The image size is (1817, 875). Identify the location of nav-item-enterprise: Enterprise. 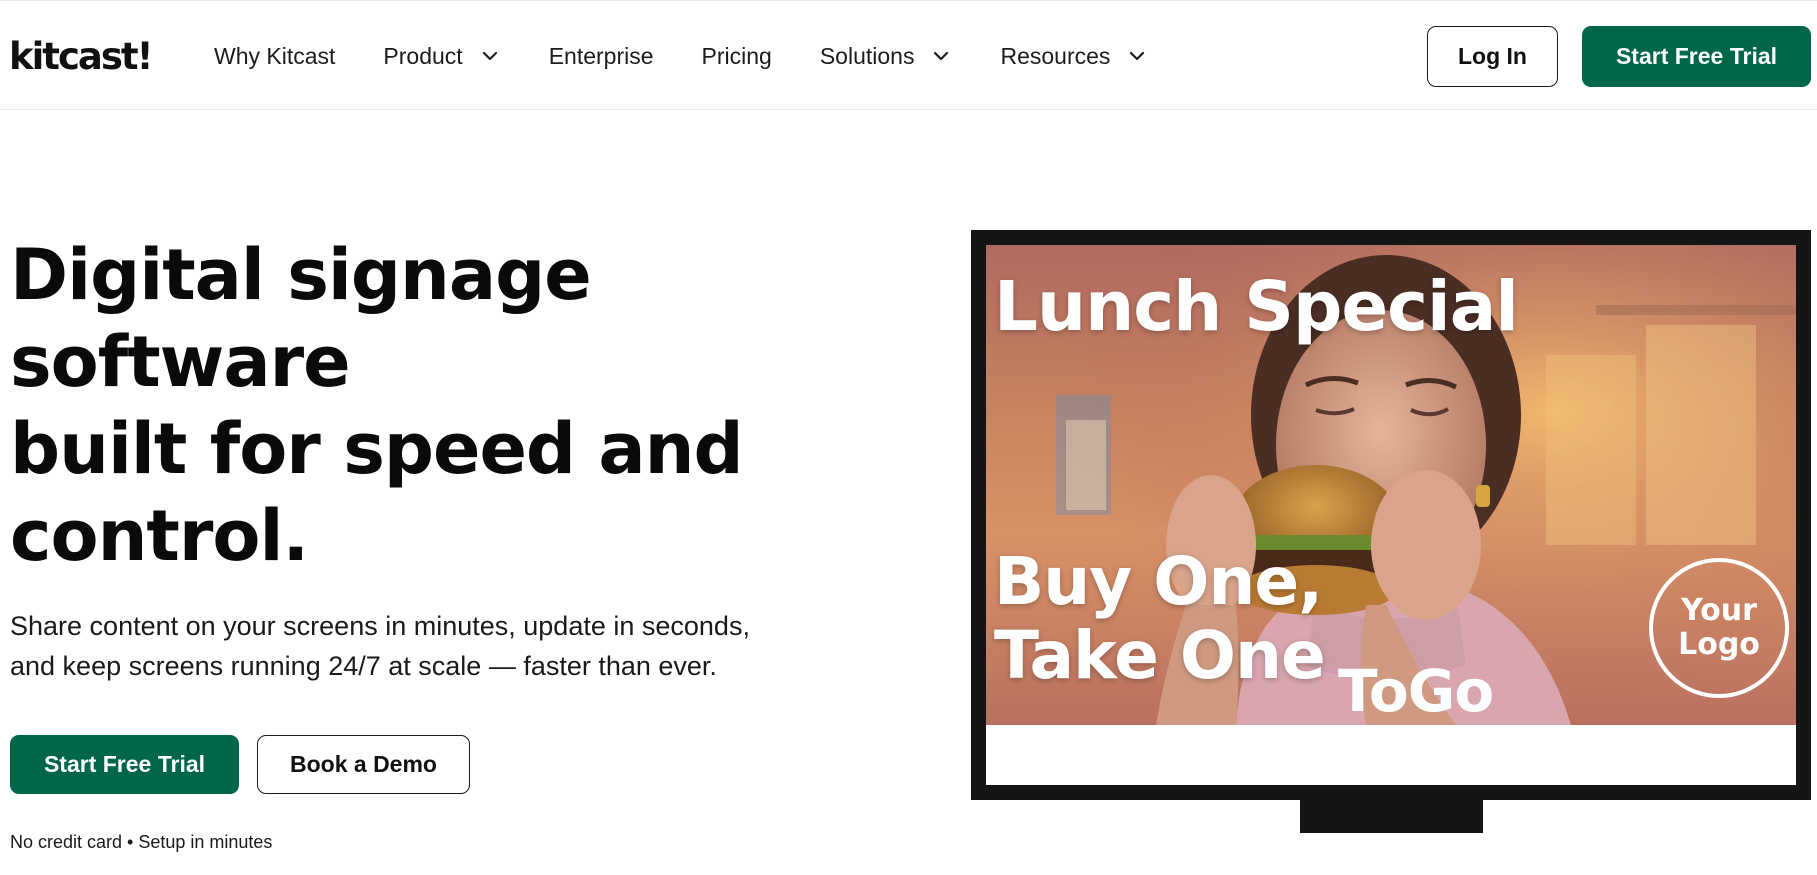
(601, 56).